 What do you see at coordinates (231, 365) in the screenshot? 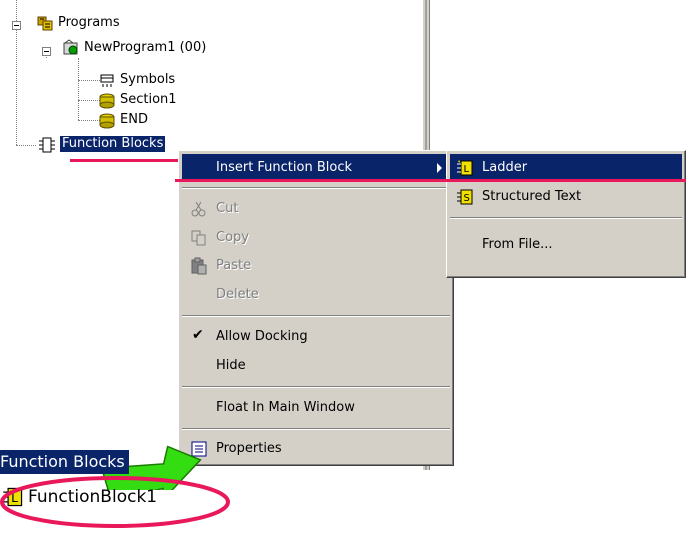
I see `menu-item-label: Hide` at bounding box center [231, 365].